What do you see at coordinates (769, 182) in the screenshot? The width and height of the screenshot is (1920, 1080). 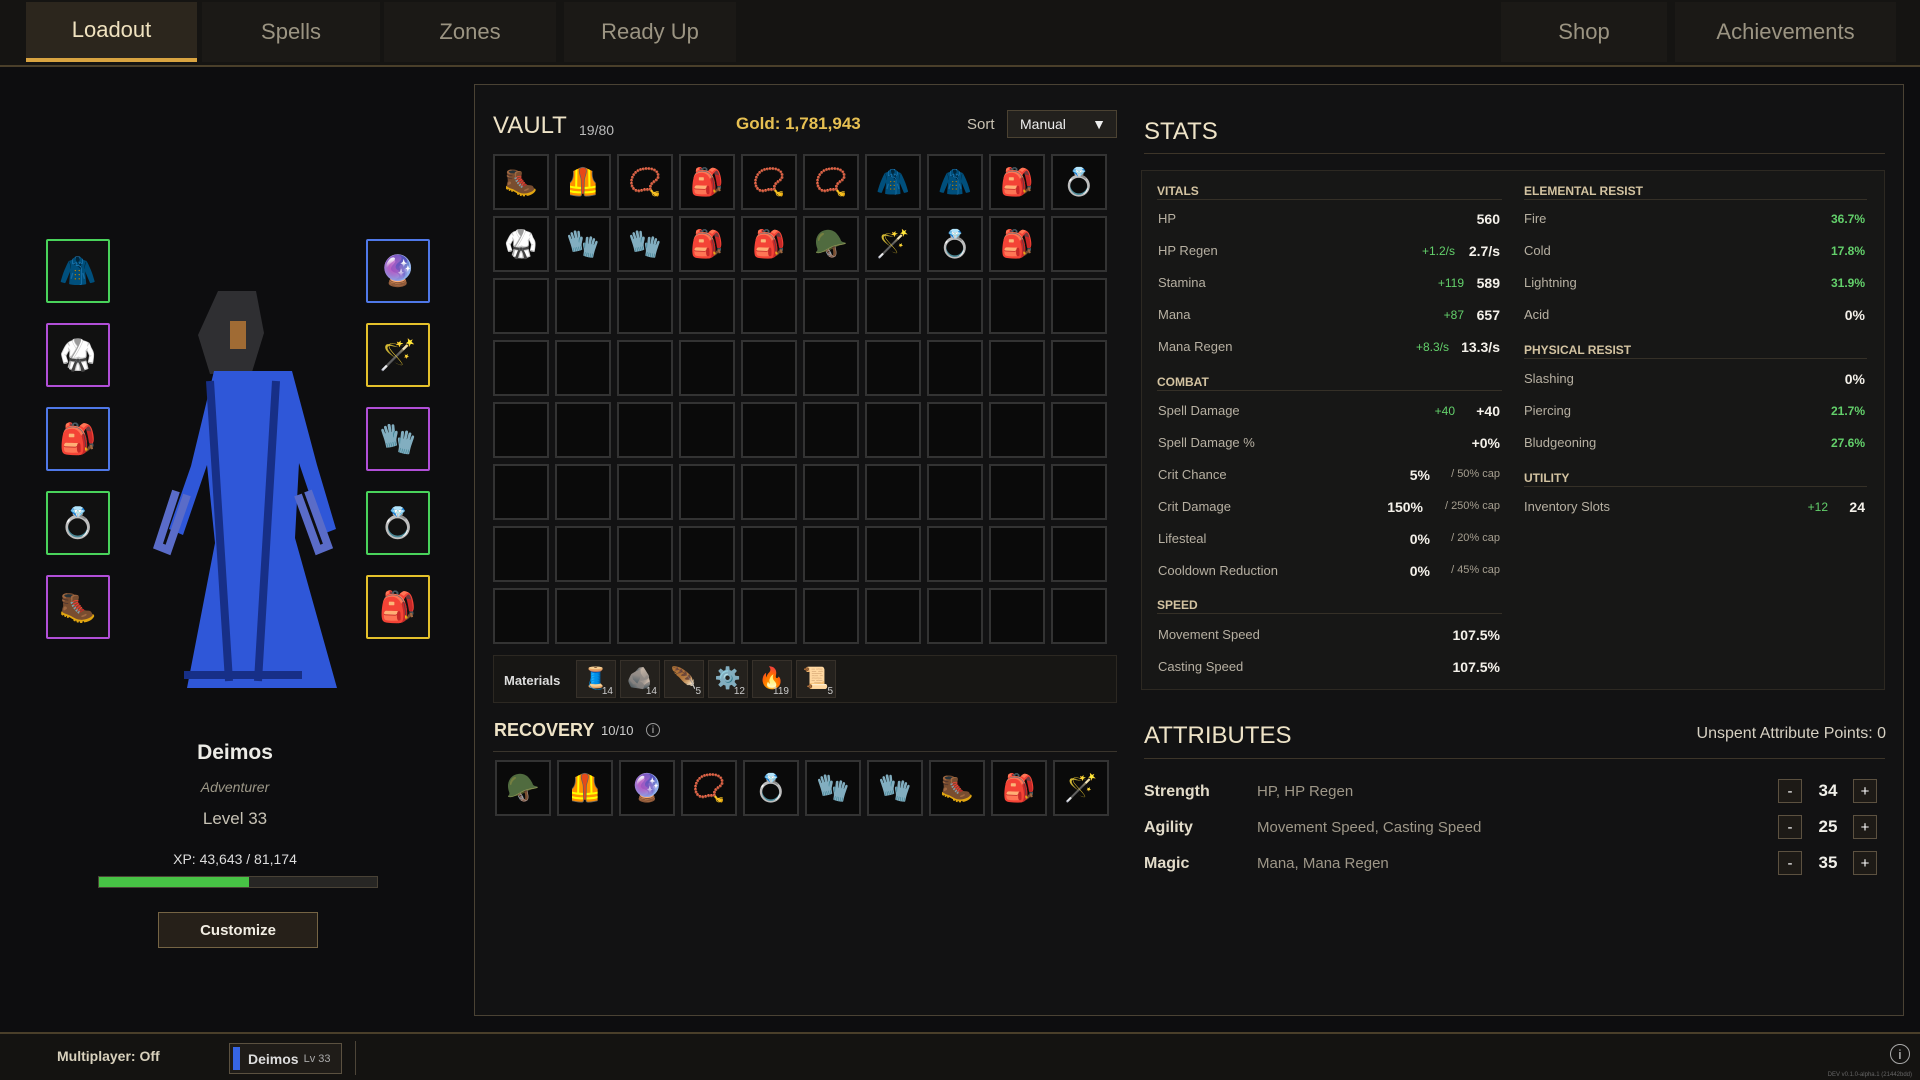 I see `vault-slot-5: 📿` at bounding box center [769, 182].